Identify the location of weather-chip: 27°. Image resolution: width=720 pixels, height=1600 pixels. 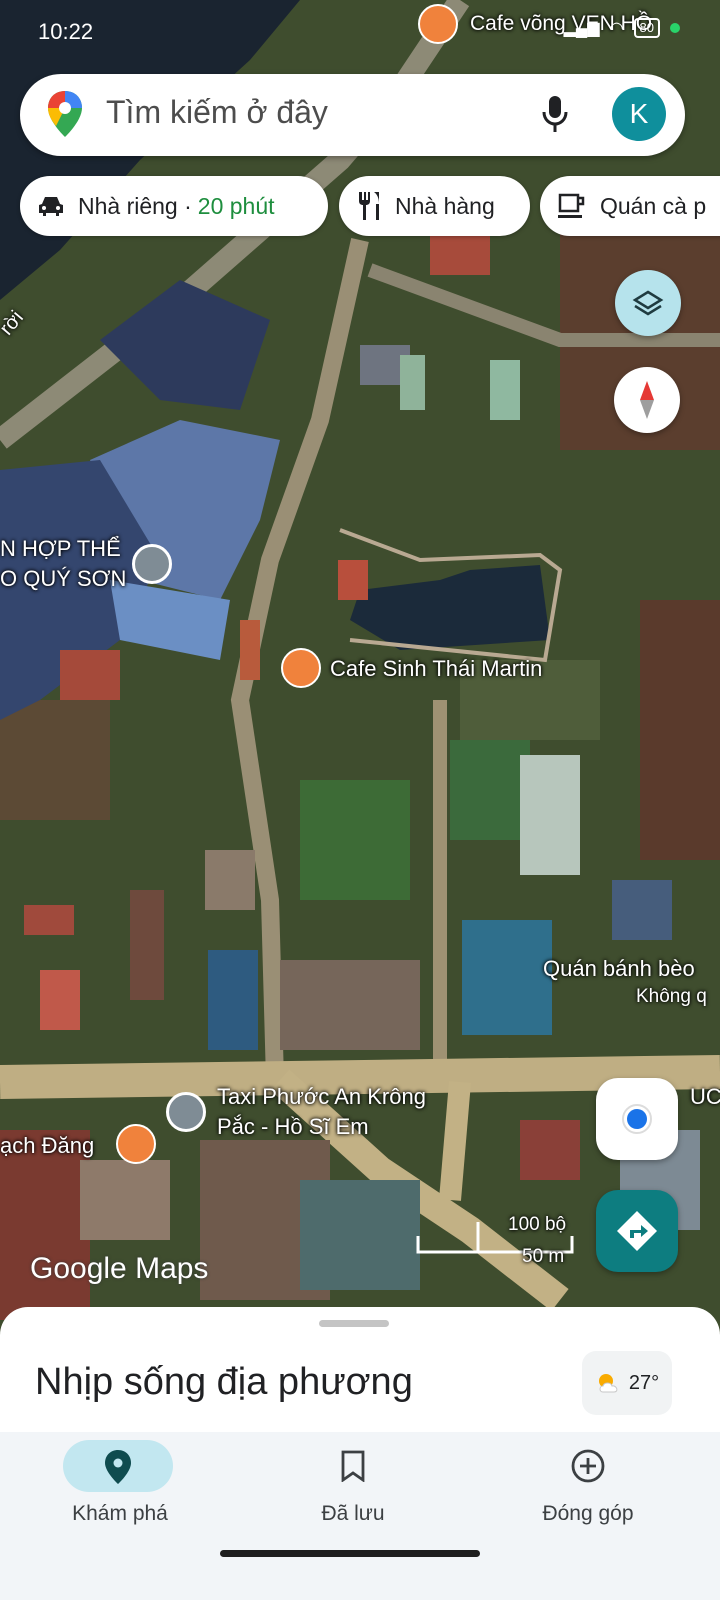
(627, 1383).